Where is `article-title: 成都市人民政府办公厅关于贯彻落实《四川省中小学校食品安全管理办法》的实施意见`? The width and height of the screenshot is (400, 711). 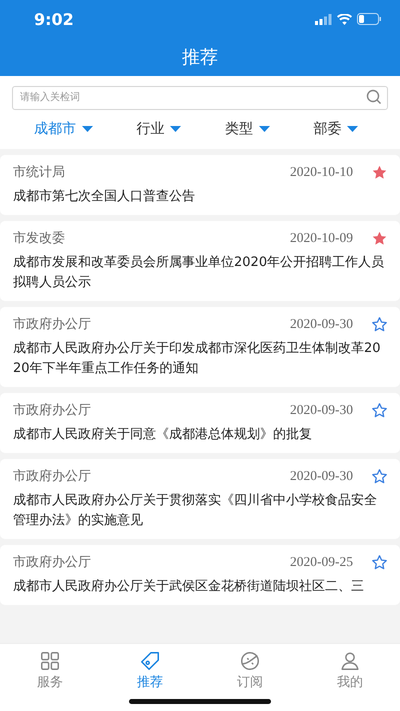 article-title: 成都市人民政府办公厅关于贯彻落实《四川省中小学校食品安全管理办法》的实施意见 is located at coordinates (200, 511).